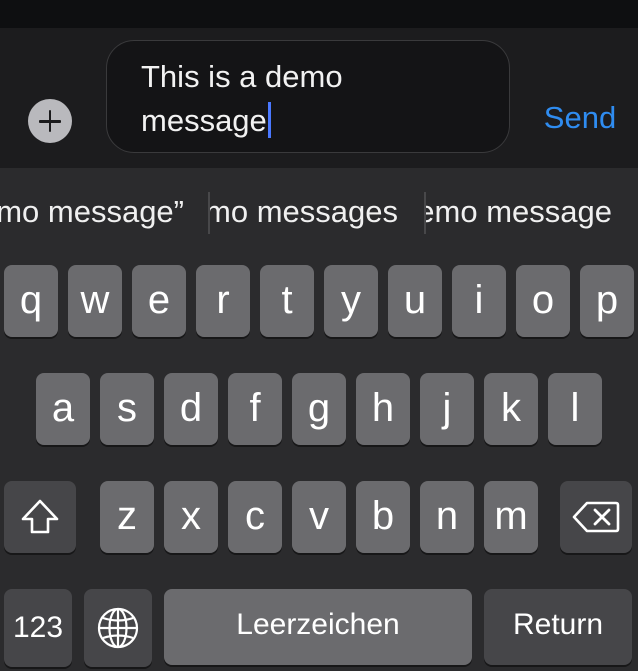 The height and width of the screenshot is (671, 638). What do you see at coordinates (479, 301) in the screenshot?
I see `key-i: i` at bounding box center [479, 301].